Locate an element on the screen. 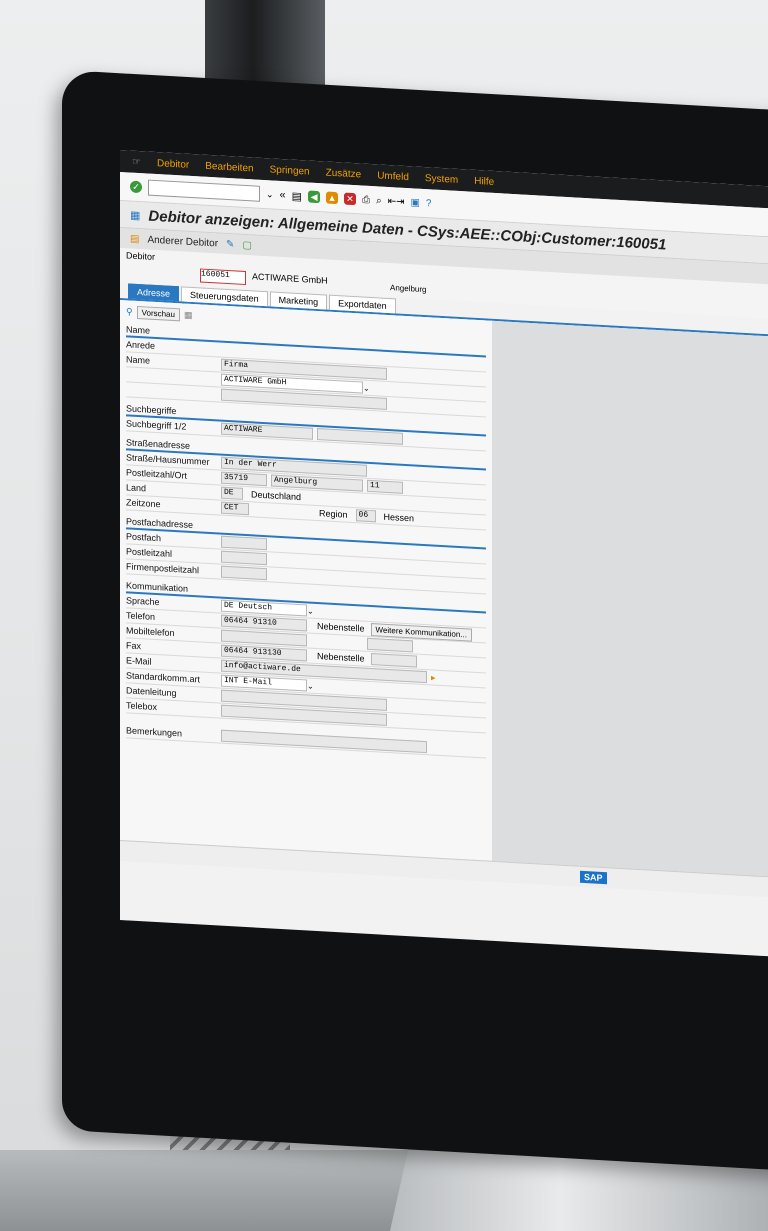 Image resolution: width=768 pixels, height=1231 pixels. menu-system: System is located at coordinates (441, 179).